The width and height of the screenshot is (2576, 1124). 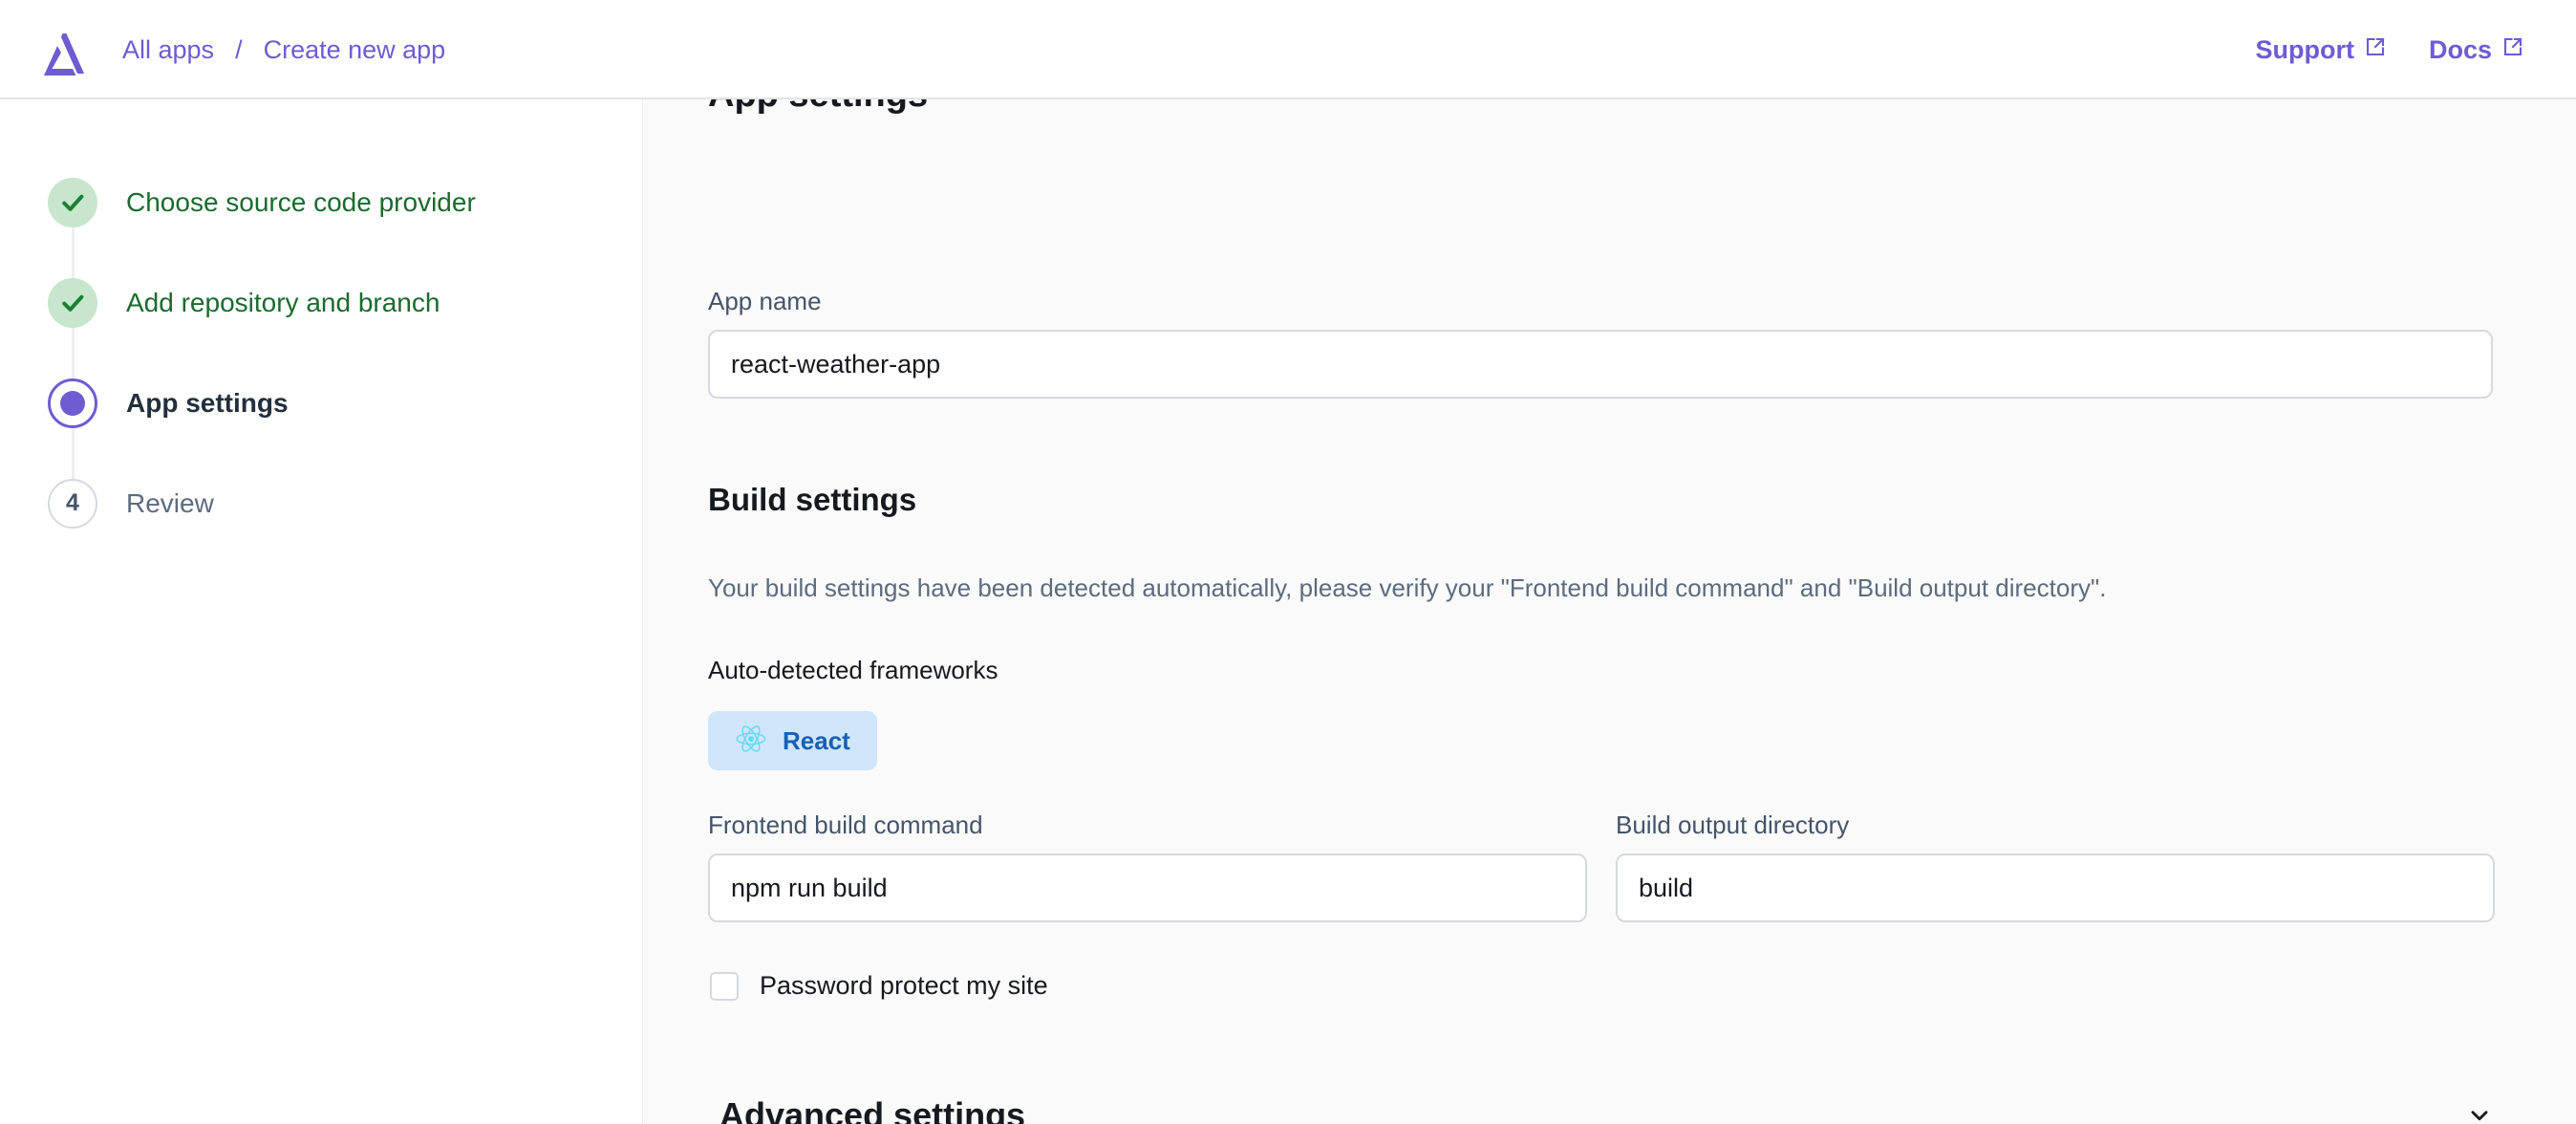 I want to click on password-protect-label: Password protect my site, so click(x=904, y=985).